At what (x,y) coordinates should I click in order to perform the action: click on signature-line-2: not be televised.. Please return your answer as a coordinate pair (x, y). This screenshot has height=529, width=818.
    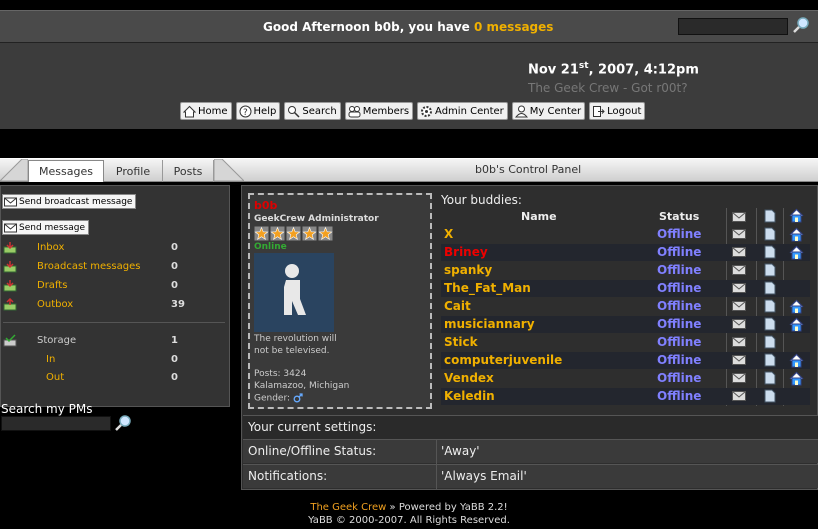
    Looking at the image, I should click on (292, 351).